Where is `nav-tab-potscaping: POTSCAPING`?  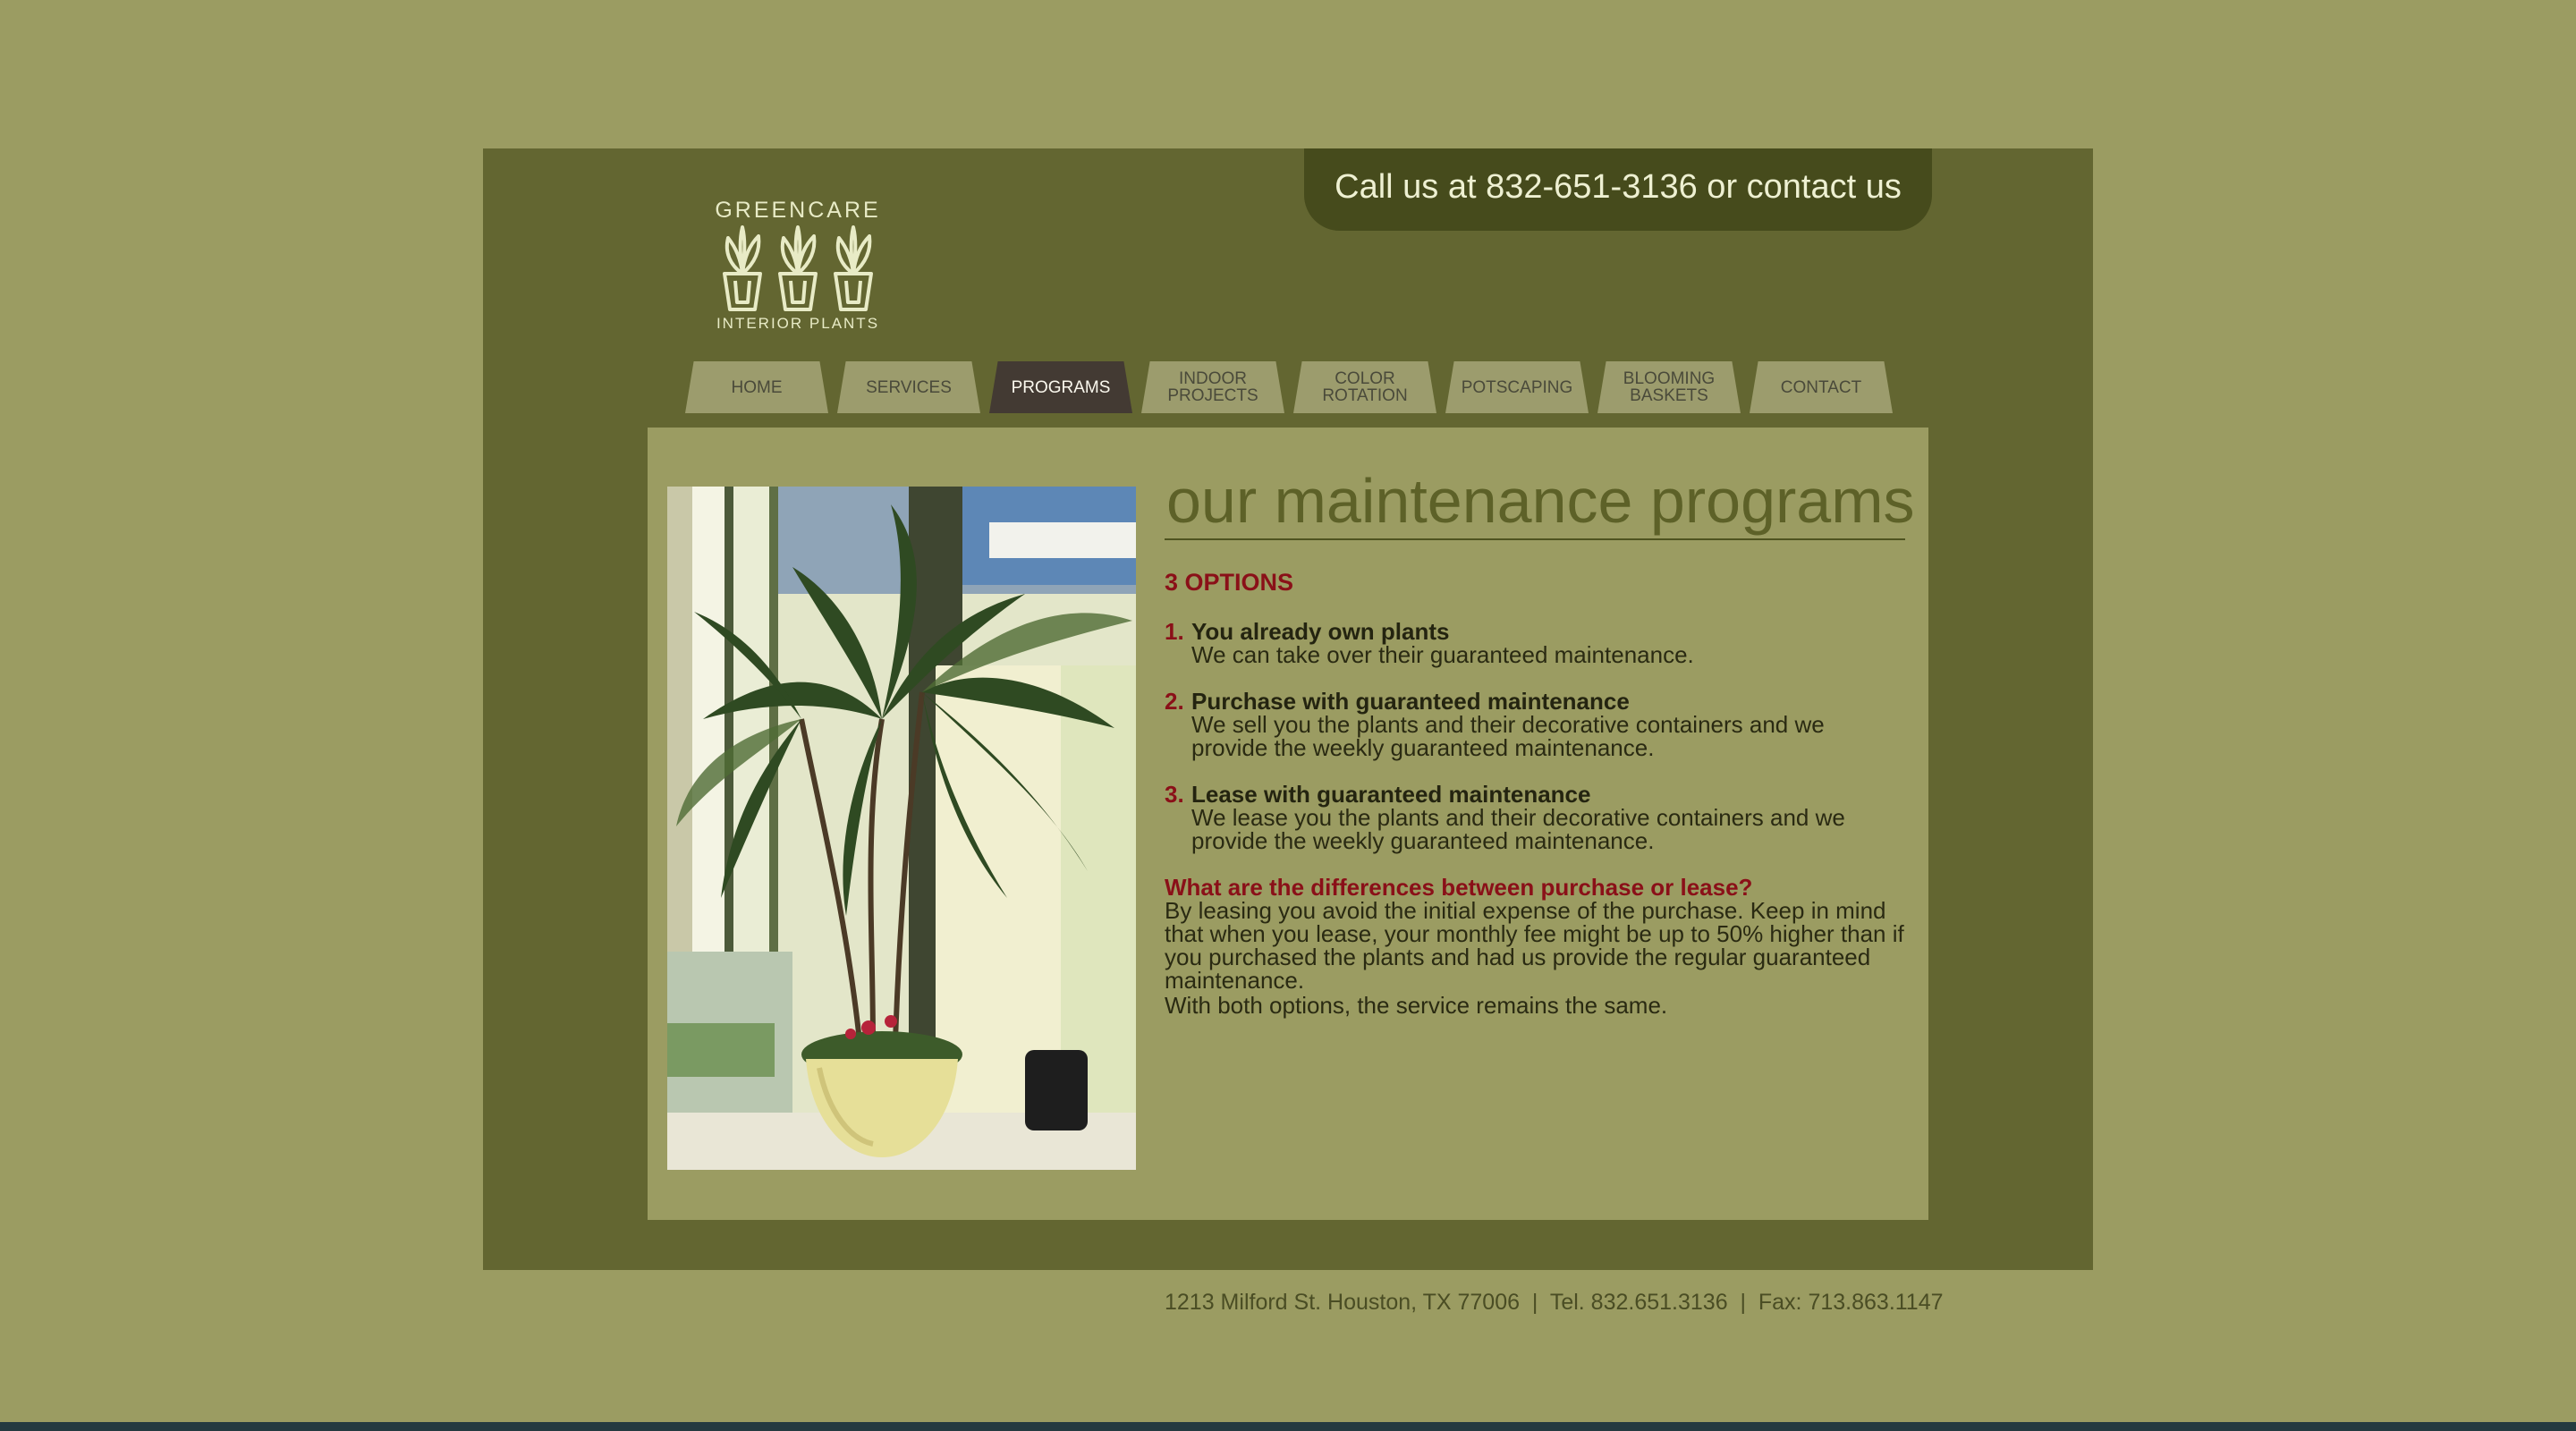 nav-tab-potscaping: POTSCAPING is located at coordinates (1517, 387).